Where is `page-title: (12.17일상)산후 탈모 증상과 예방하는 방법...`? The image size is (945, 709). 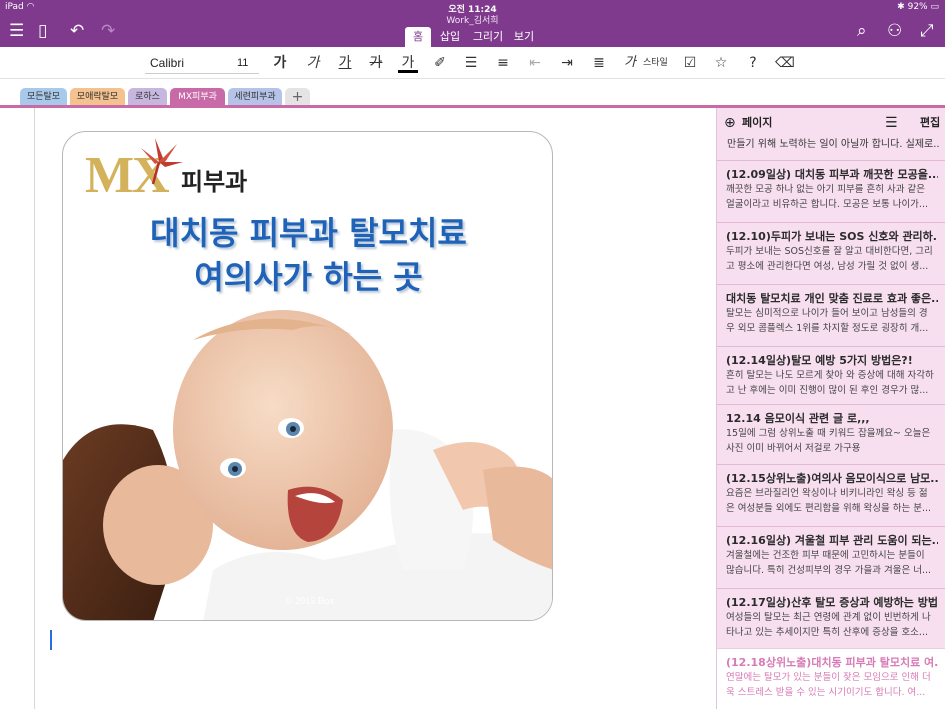
page-title: (12.17일상)산후 탈모 증상과 예방하는 방법... is located at coordinates (832, 602).